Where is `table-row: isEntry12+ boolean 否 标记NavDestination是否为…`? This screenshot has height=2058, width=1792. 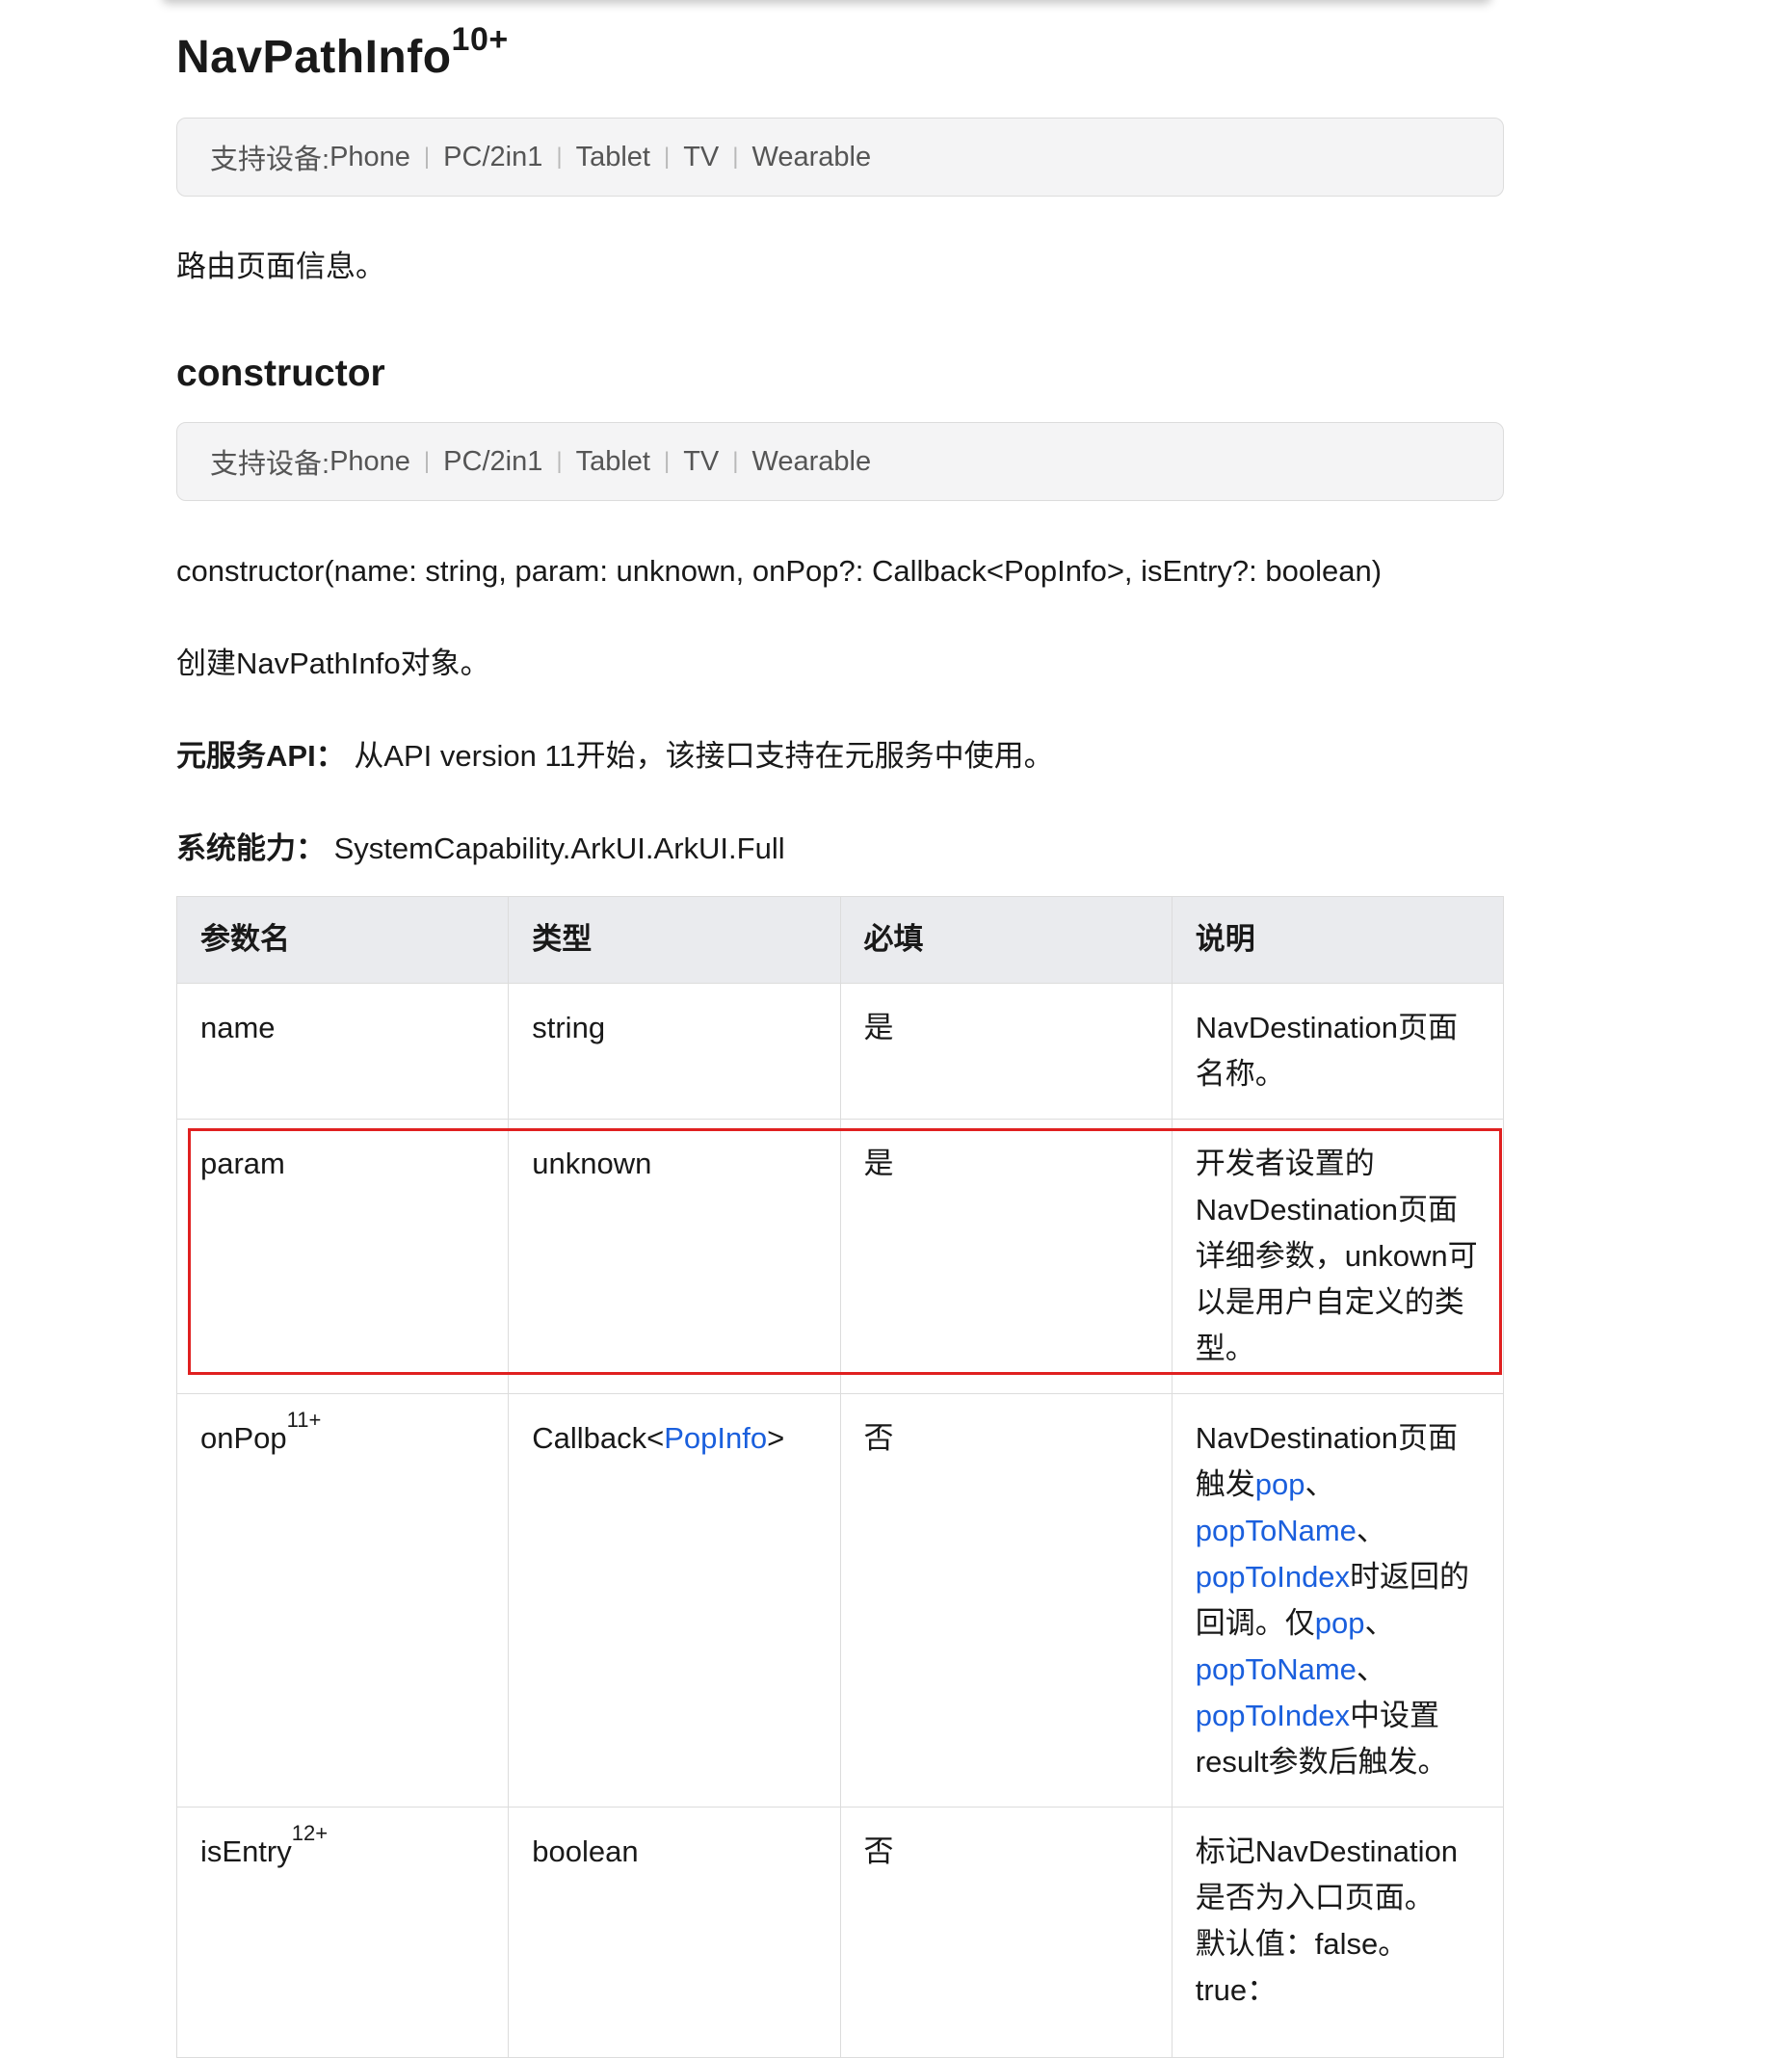 table-row: isEntry12+ boolean 否 标记NavDestination是否为… is located at coordinates (840, 1932).